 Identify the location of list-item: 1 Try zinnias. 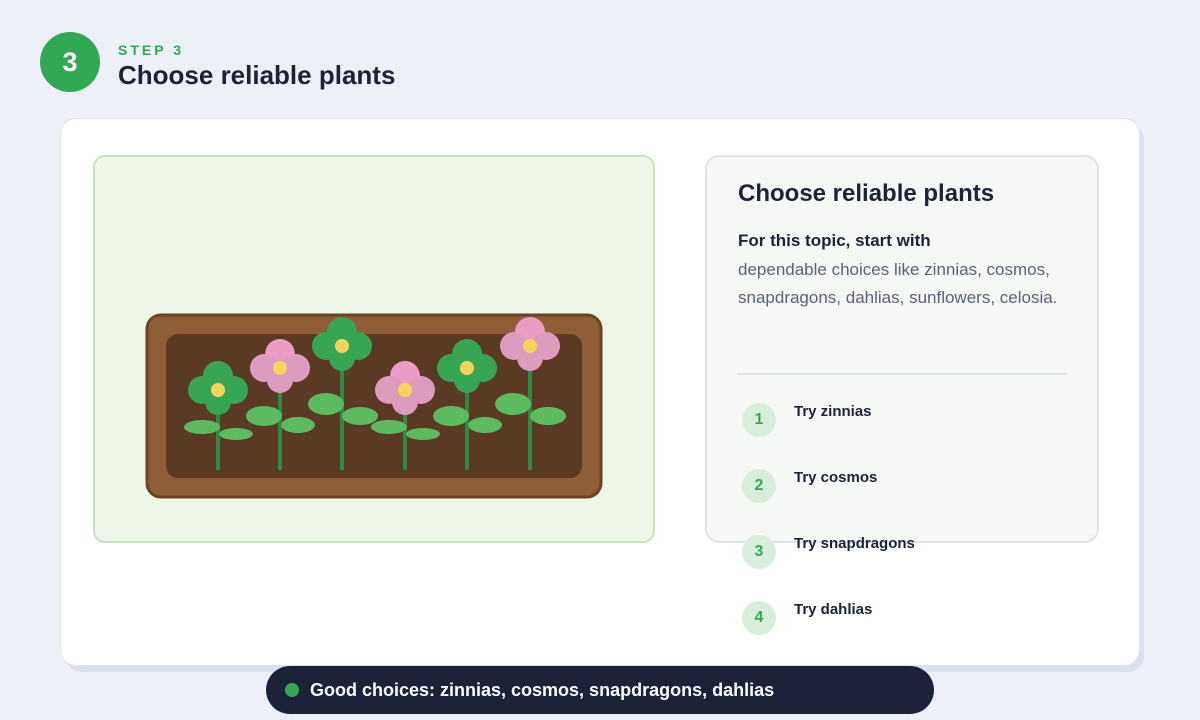
(912, 420).